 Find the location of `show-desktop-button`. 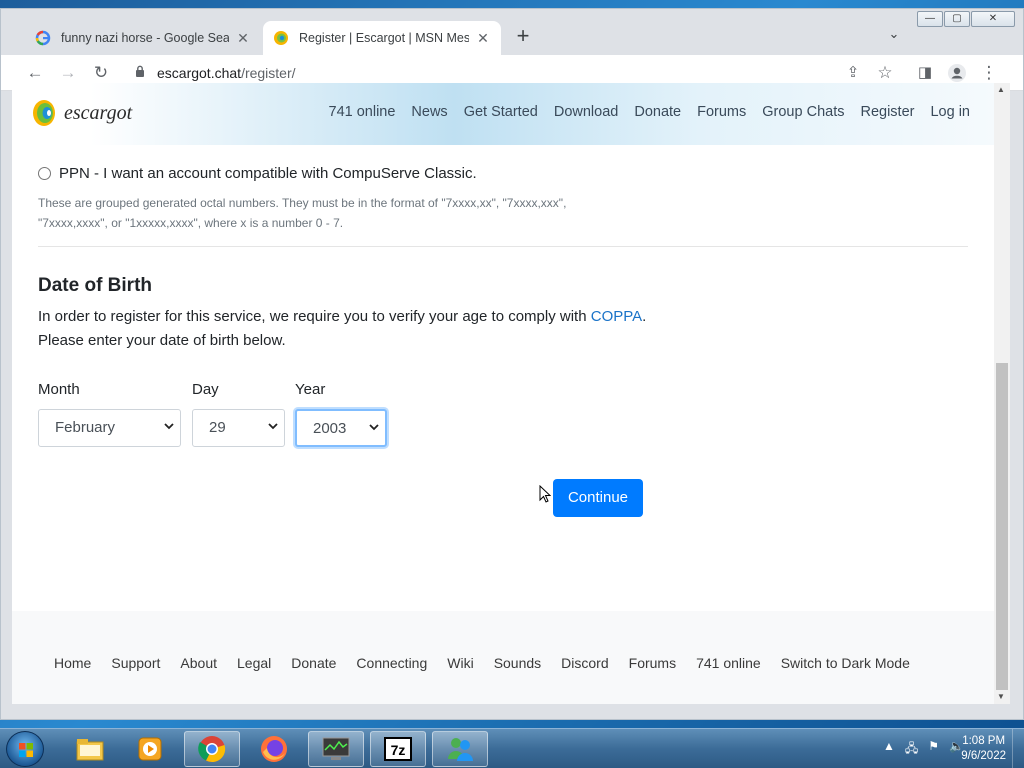

show-desktop-button is located at coordinates (1018, 748).